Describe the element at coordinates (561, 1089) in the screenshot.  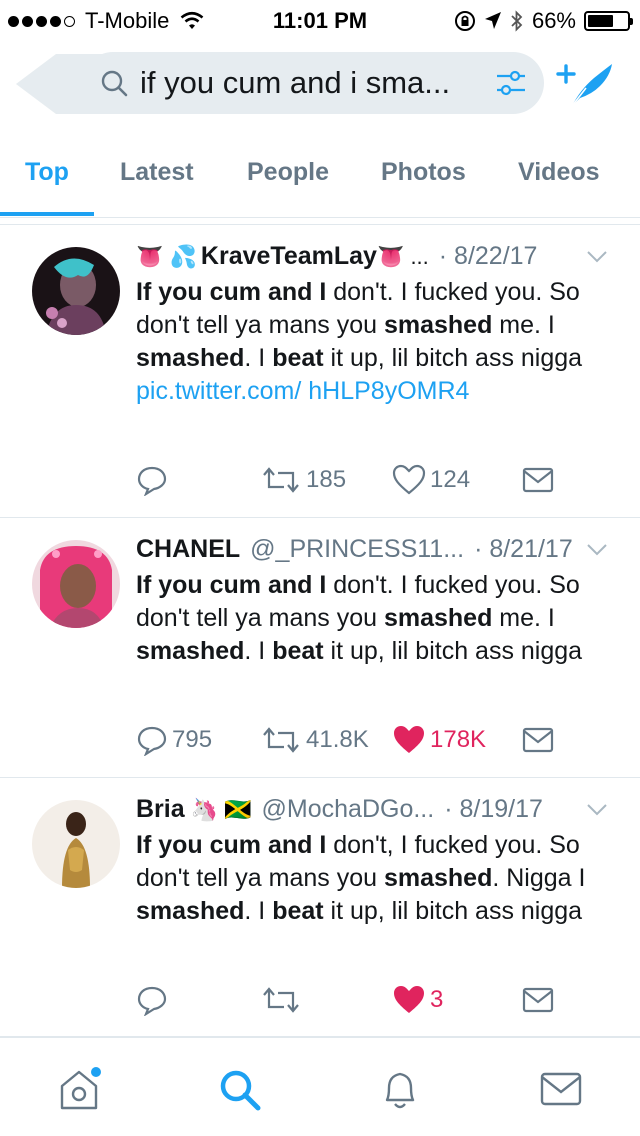
I see `messages-icon` at that location.